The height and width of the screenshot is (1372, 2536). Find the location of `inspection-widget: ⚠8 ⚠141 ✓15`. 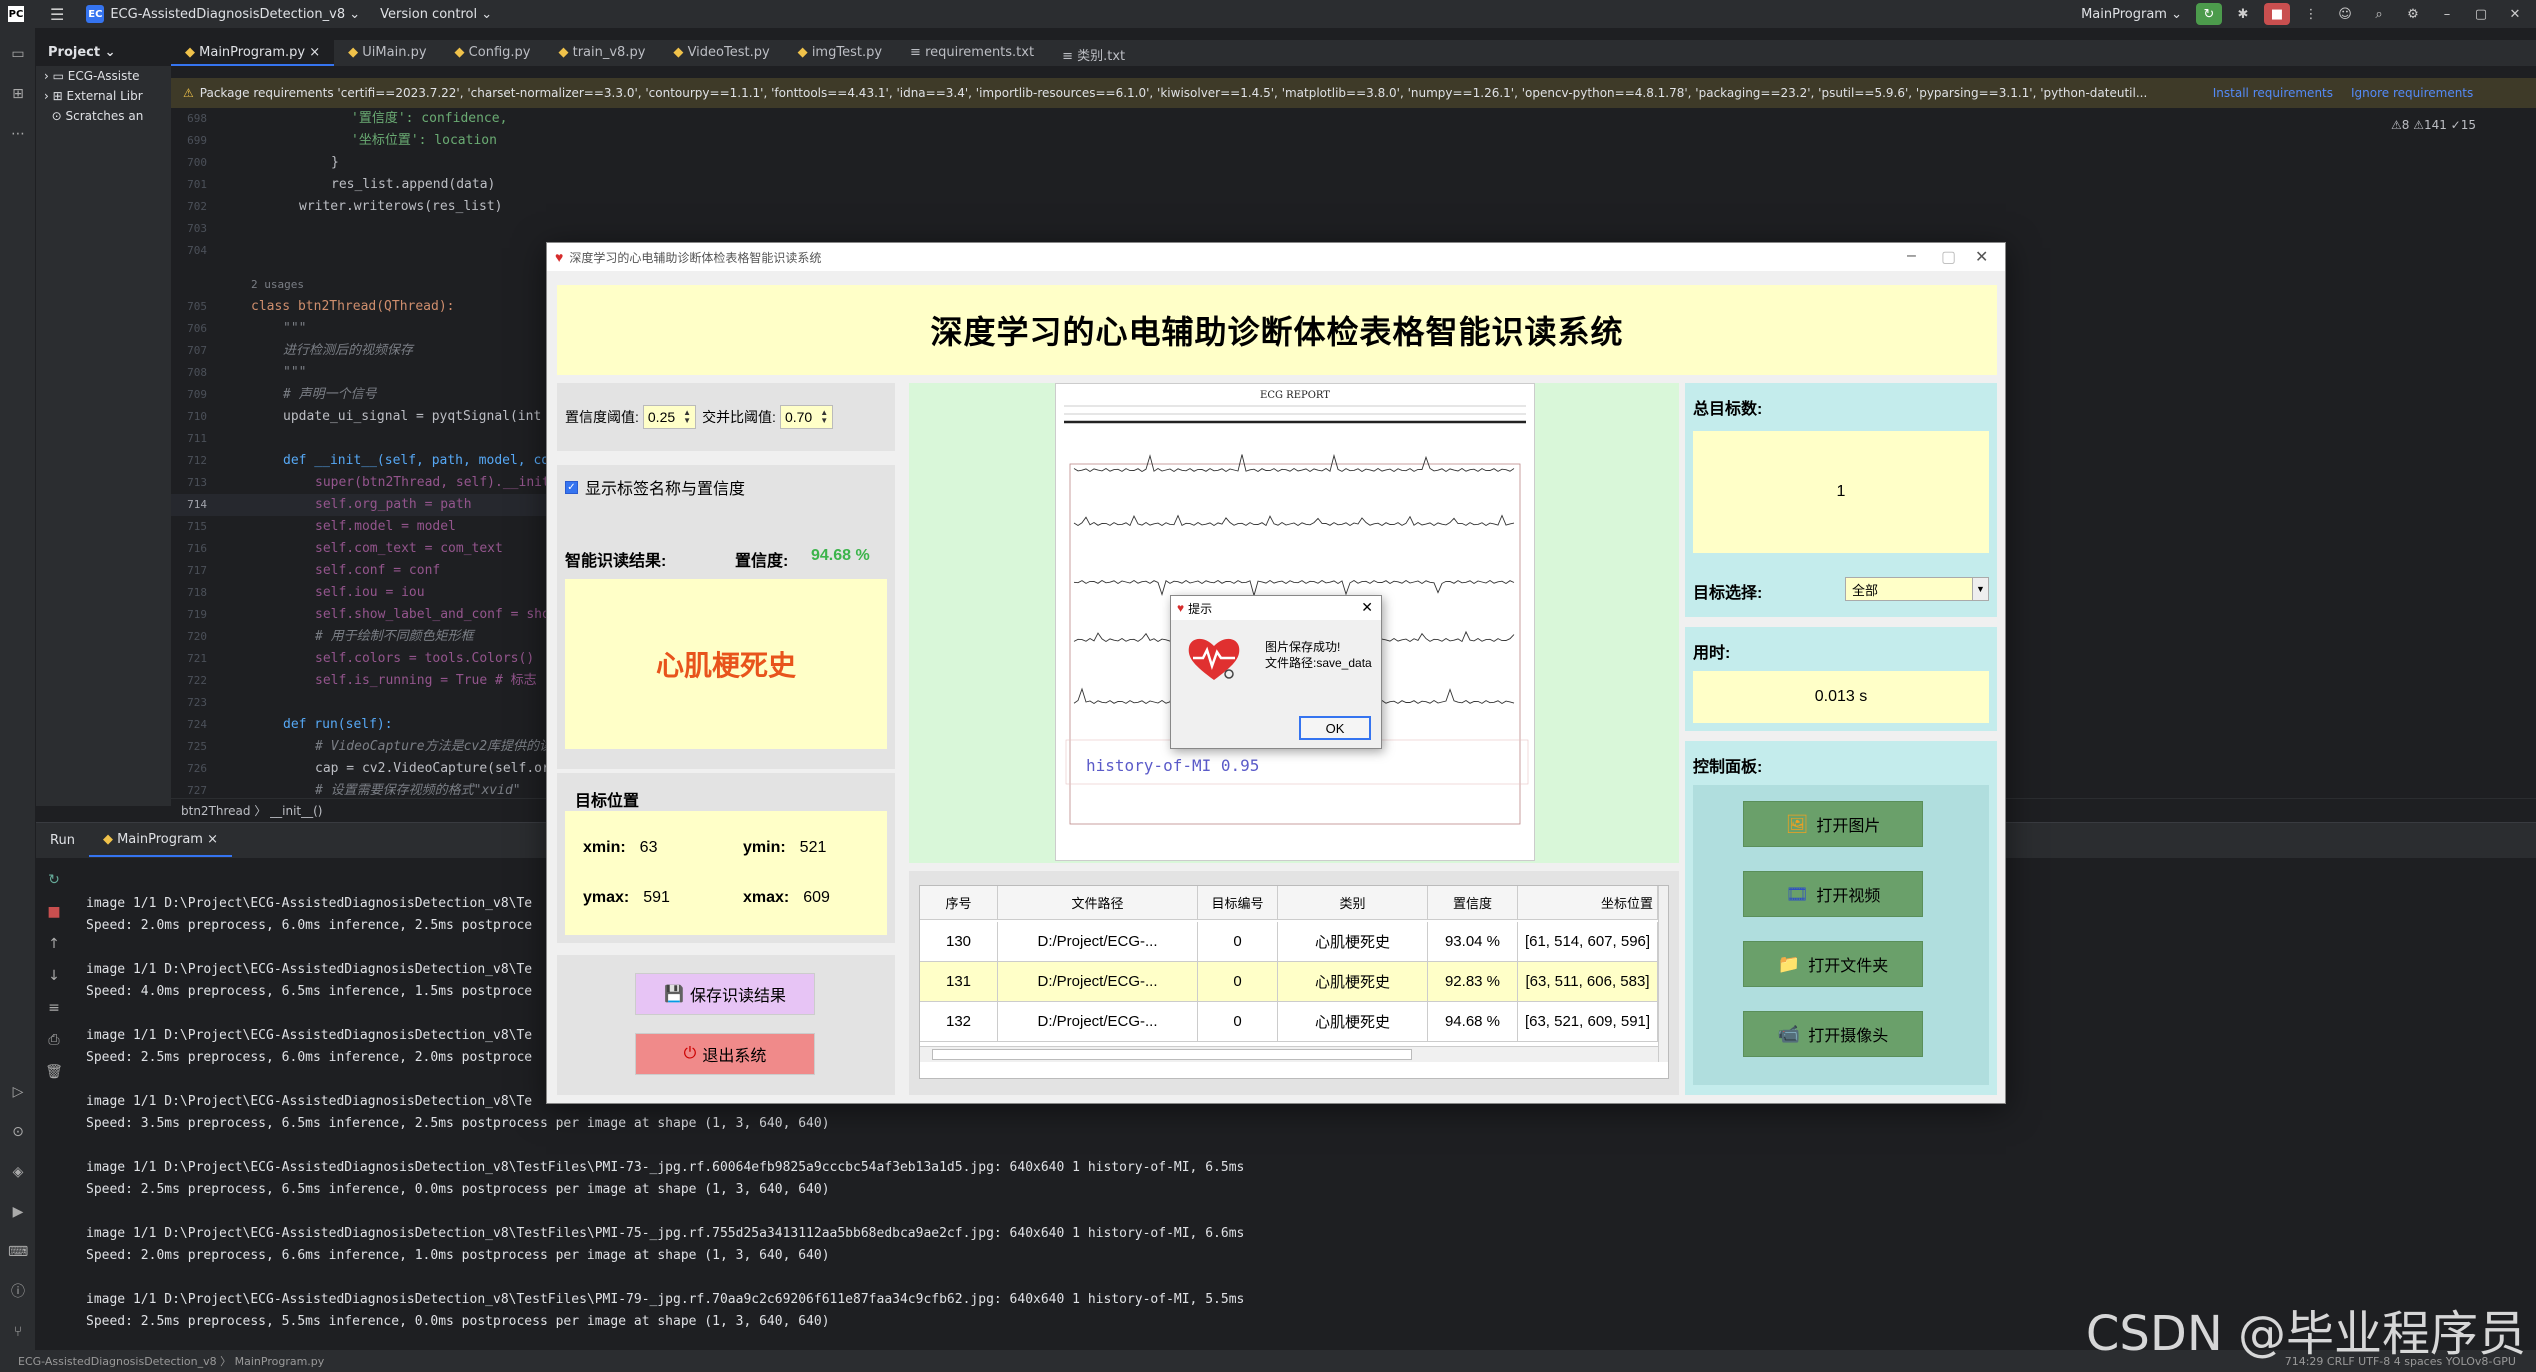

inspection-widget: ⚠8 ⚠141 ✓15 is located at coordinates (2433, 125).